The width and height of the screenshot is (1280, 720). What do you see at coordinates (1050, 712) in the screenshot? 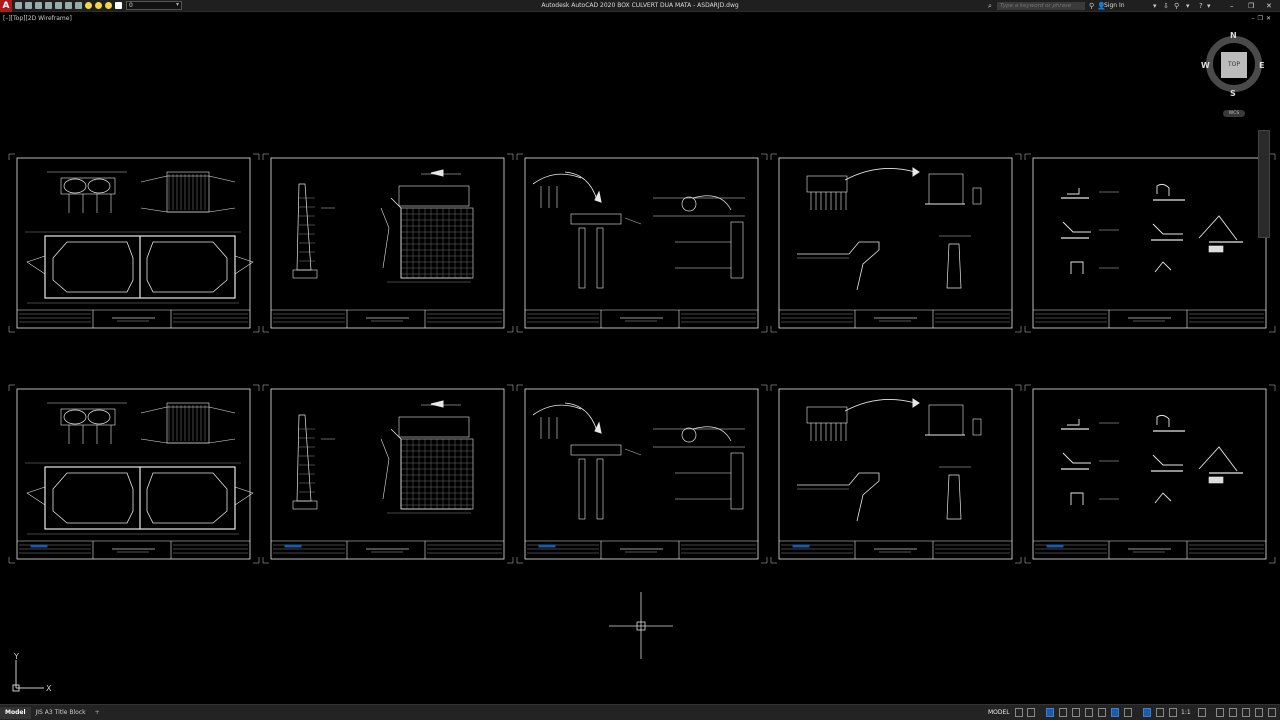
I see `ortho-icon` at bounding box center [1050, 712].